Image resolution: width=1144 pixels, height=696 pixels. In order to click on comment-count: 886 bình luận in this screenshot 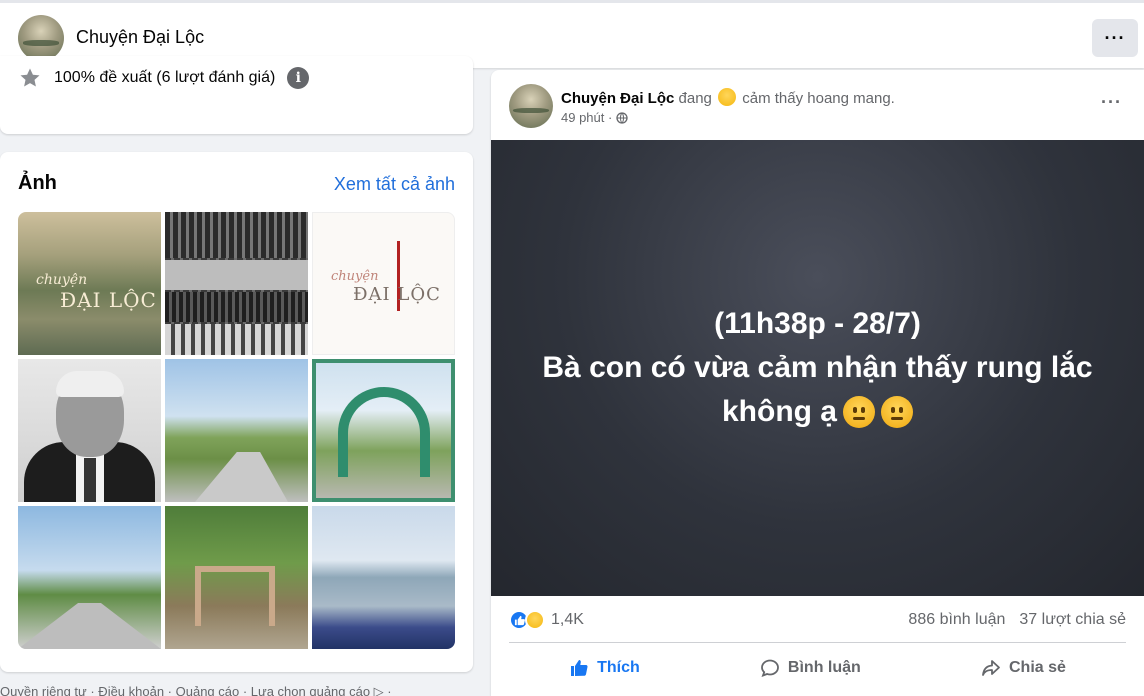, I will do `click(956, 620)`.